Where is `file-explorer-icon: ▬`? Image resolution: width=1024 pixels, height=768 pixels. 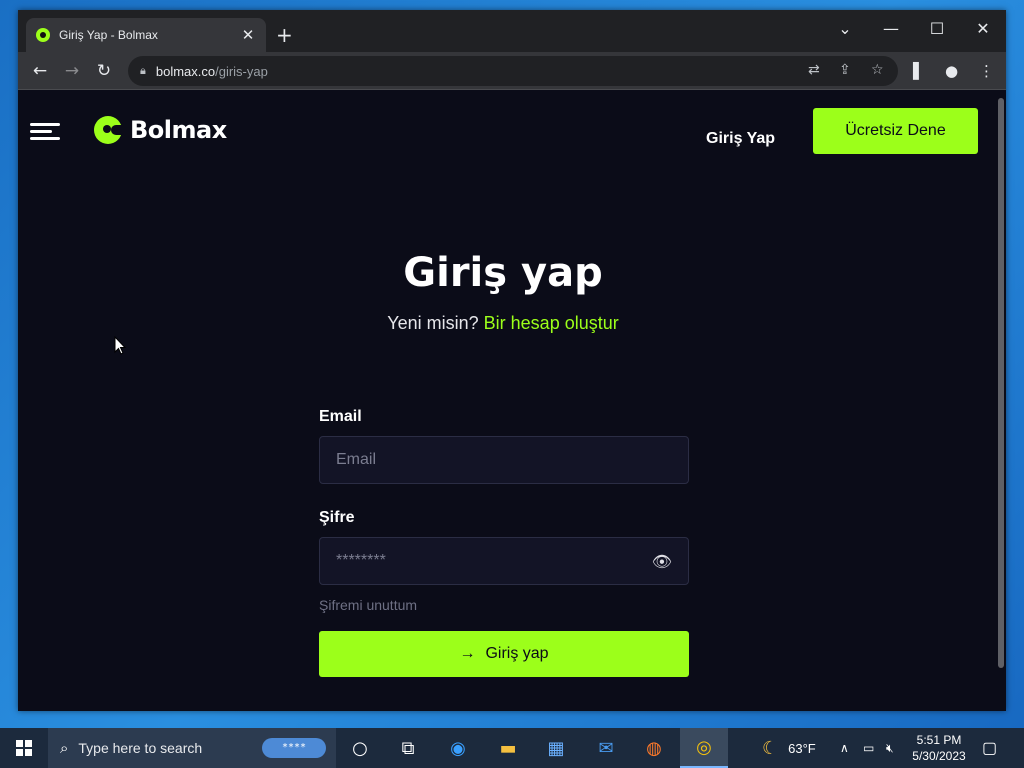
file-explorer-icon: ▬ is located at coordinates (508, 748).